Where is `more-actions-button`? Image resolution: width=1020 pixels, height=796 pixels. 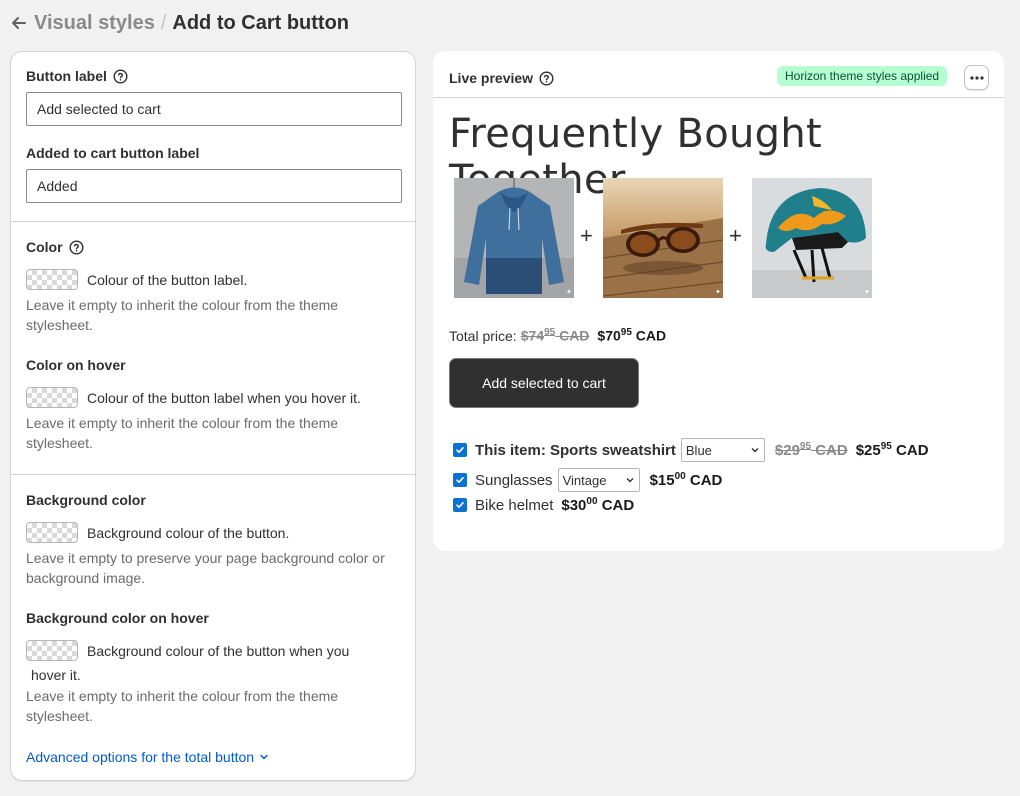
more-actions-button is located at coordinates (976, 77).